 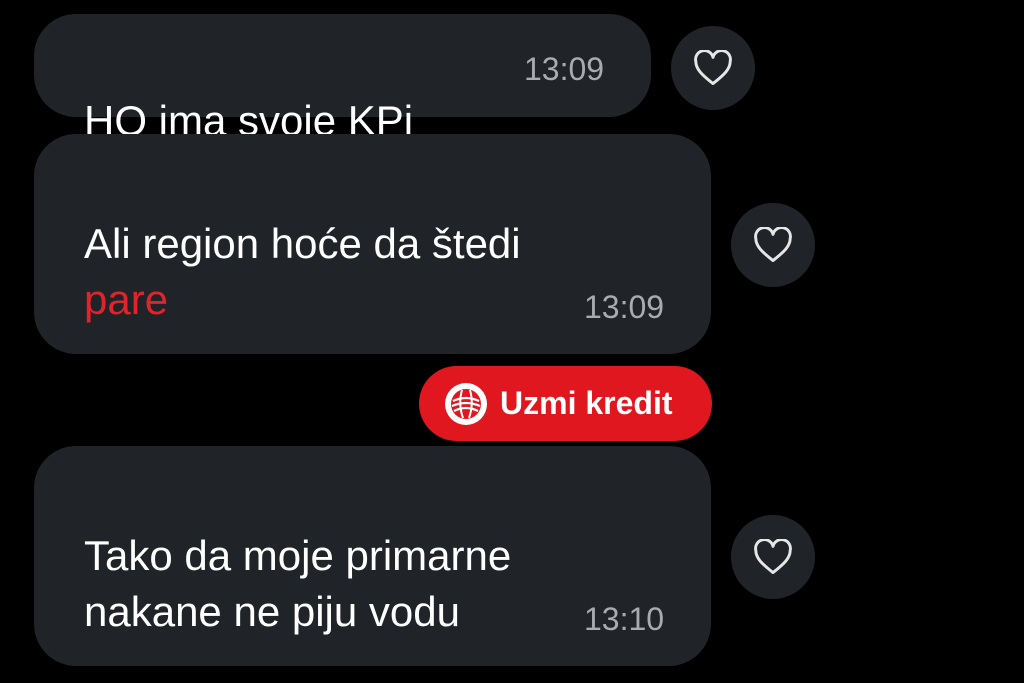 I want to click on message-text: HQ ima svoje KPi, so click(x=248, y=93).